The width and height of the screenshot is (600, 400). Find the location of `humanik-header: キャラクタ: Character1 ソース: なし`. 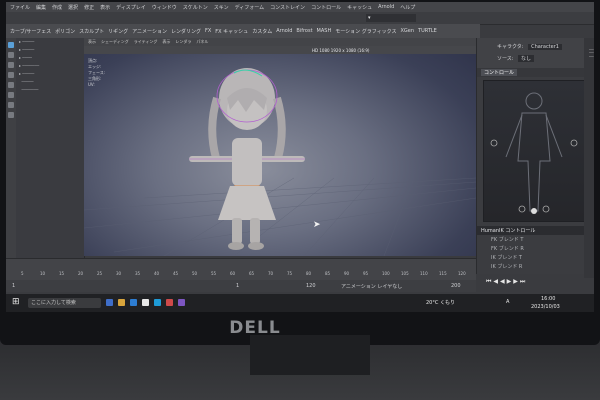

humanik-header: キャラクタ: Character1 ソース: なし is located at coordinates (535, 53).